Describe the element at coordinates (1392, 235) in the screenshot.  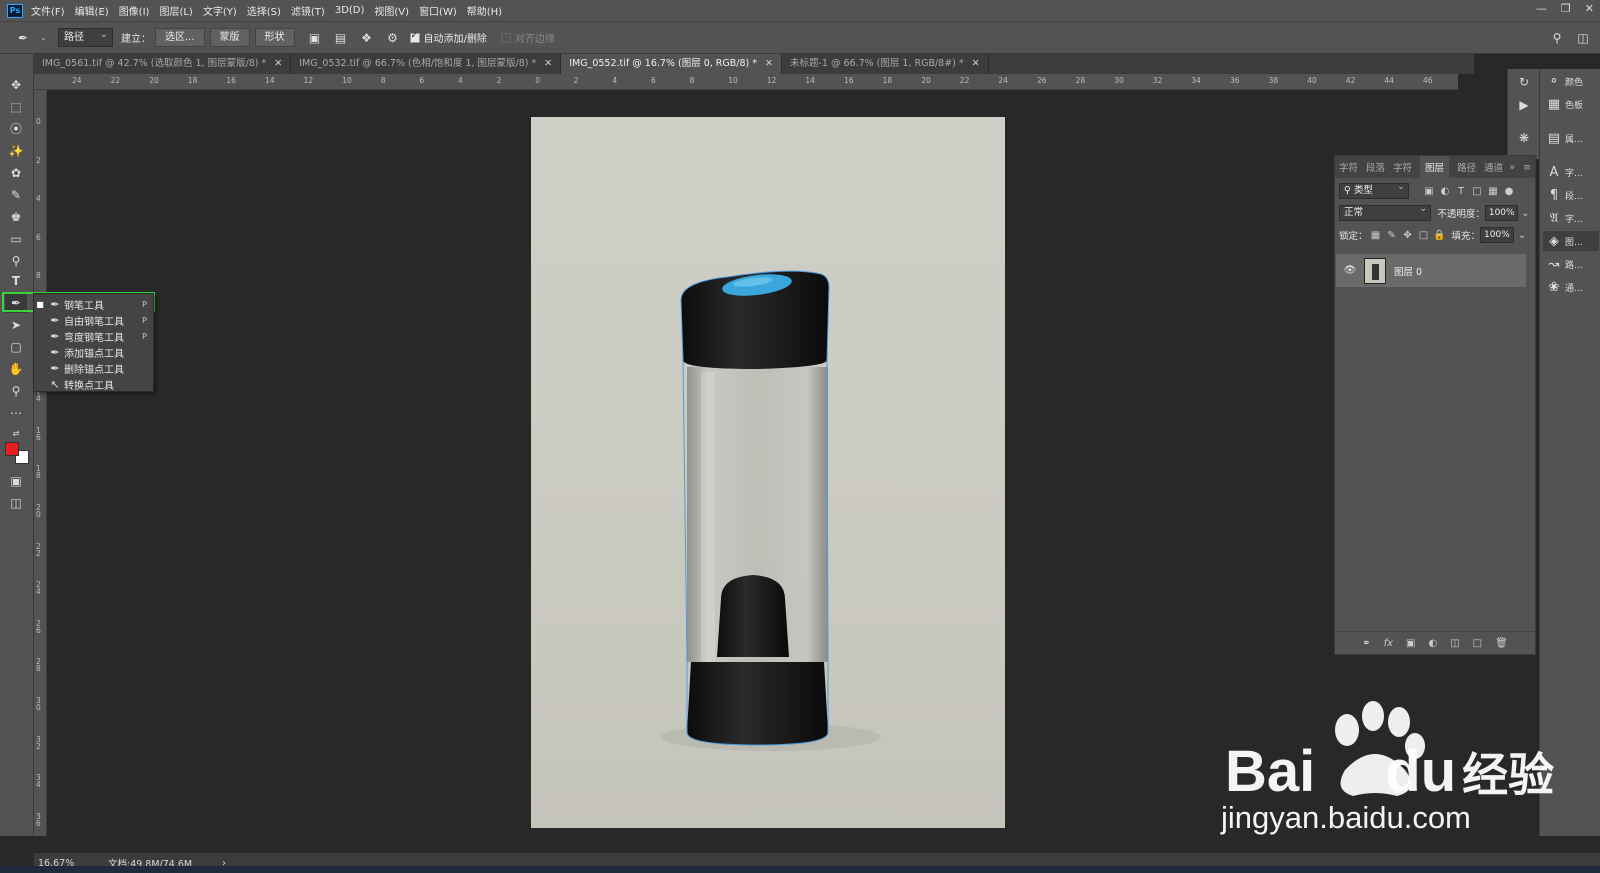
I see `lock-pixels-icon: ✎` at that location.